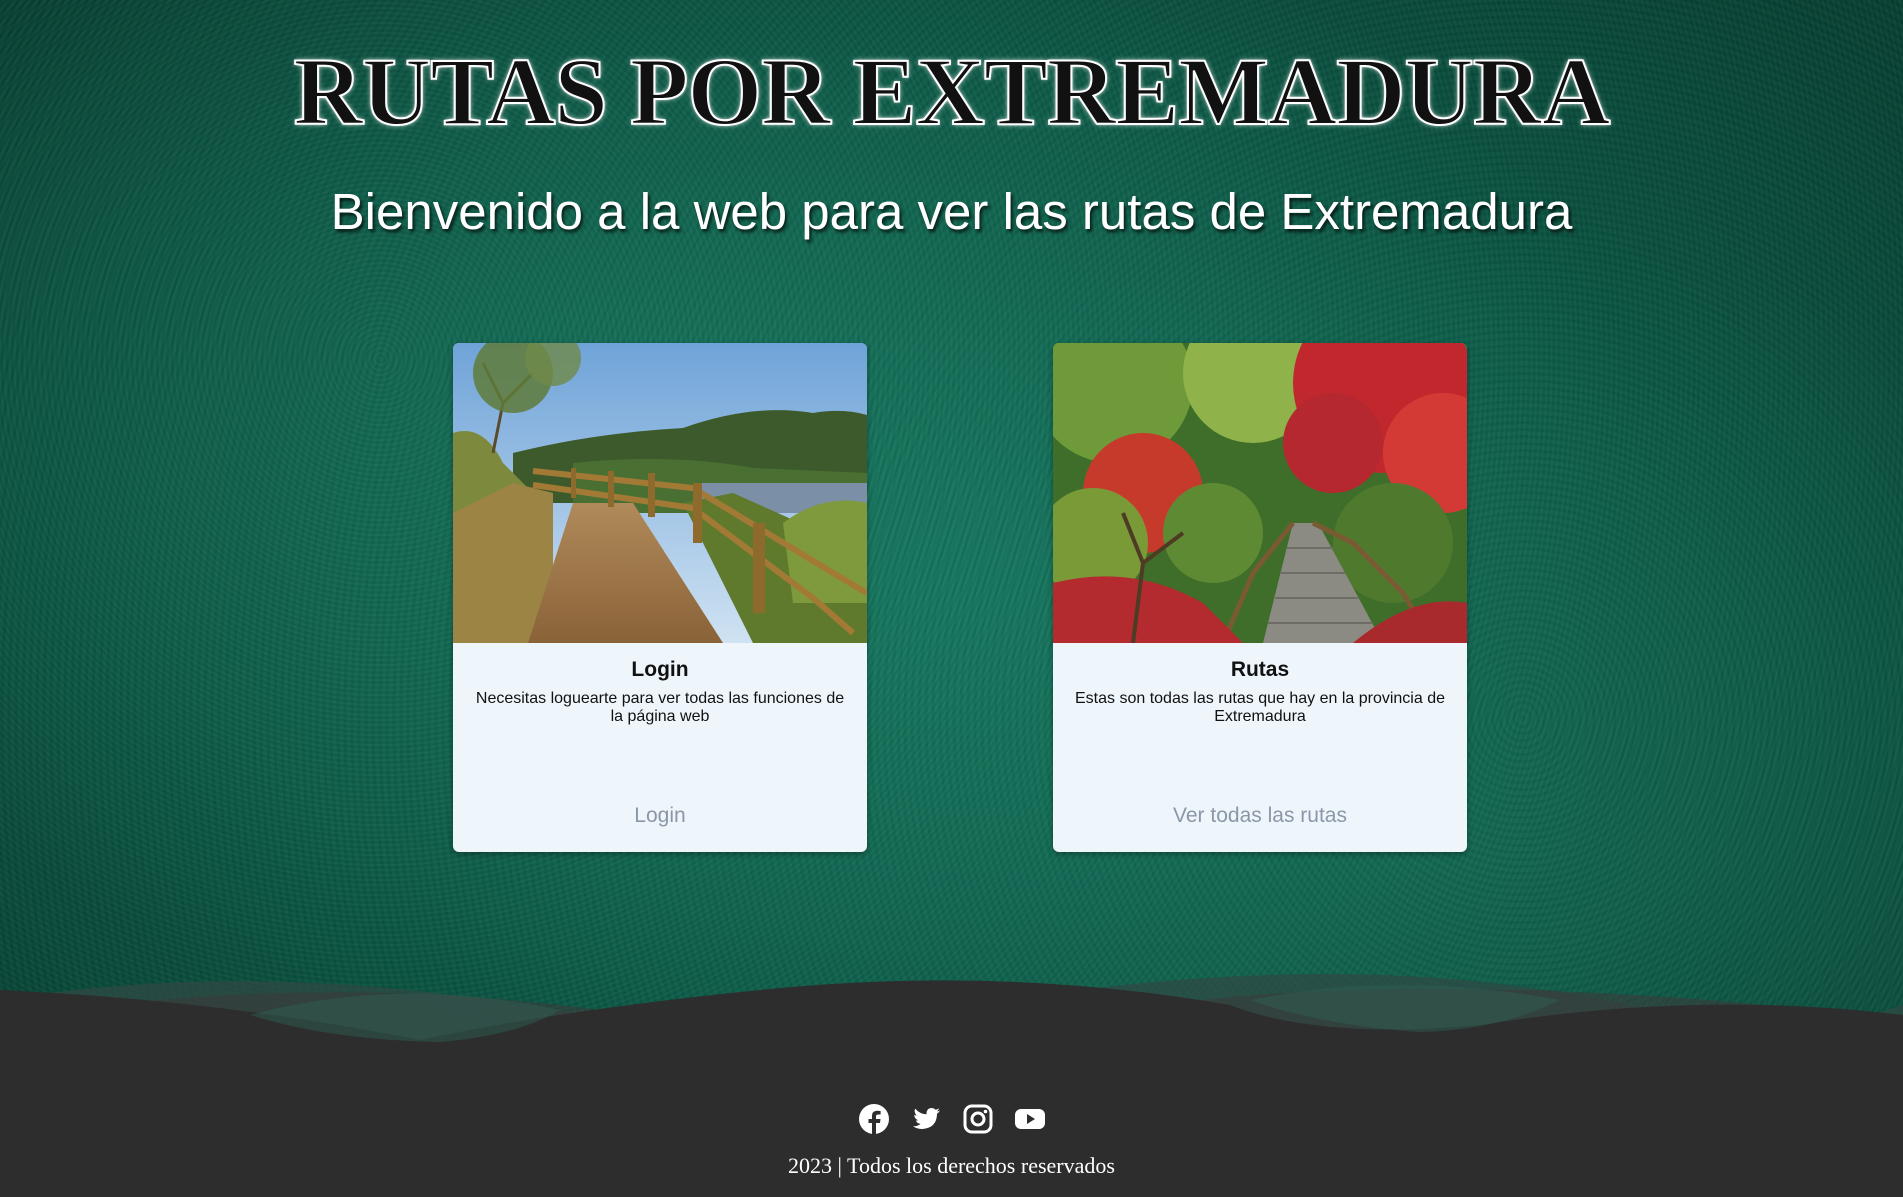 The height and width of the screenshot is (1197, 1903). What do you see at coordinates (952, 91) in the screenshot?
I see `site-title: RUTAS POR EXTREMADURA` at bounding box center [952, 91].